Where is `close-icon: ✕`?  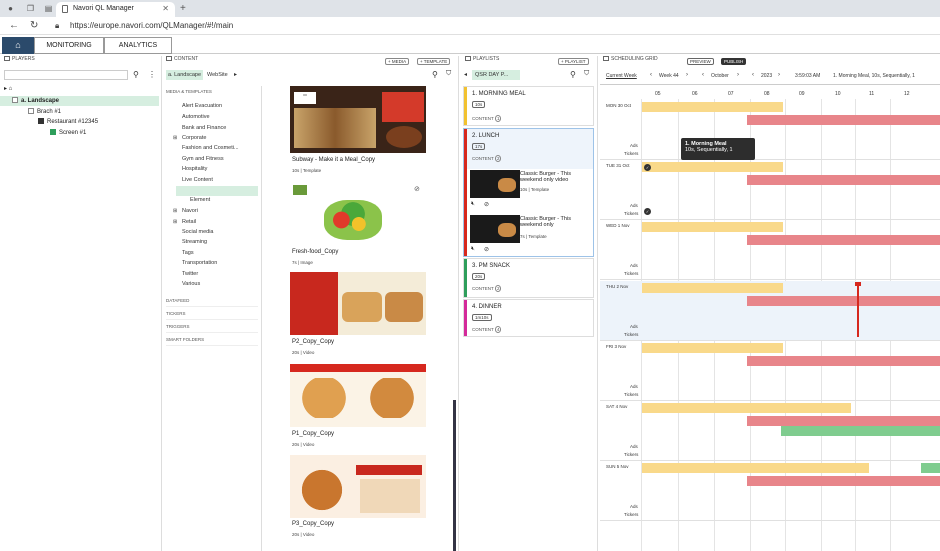
close-icon: ✕ is located at coordinates (165, 8).